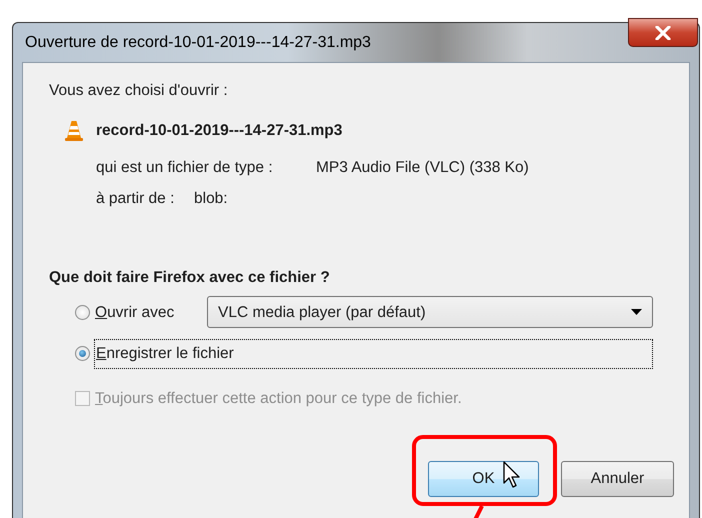 This screenshot has width=702, height=518. What do you see at coordinates (636, 312) in the screenshot?
I see `caret-icon` at bounding box center [636, 312].